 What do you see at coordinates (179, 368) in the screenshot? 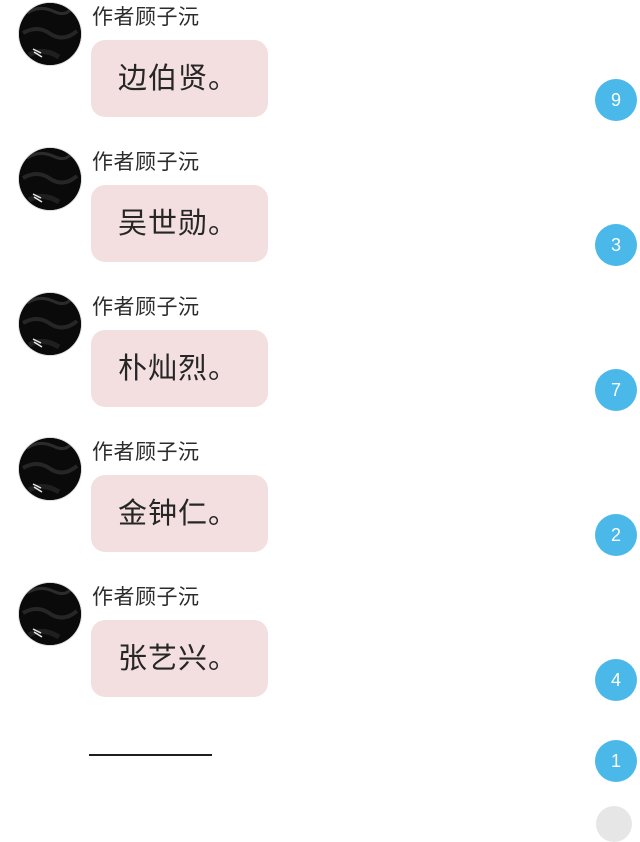
I see `message-bubble: 朴灿烈。` at bounding box center [179, 368].